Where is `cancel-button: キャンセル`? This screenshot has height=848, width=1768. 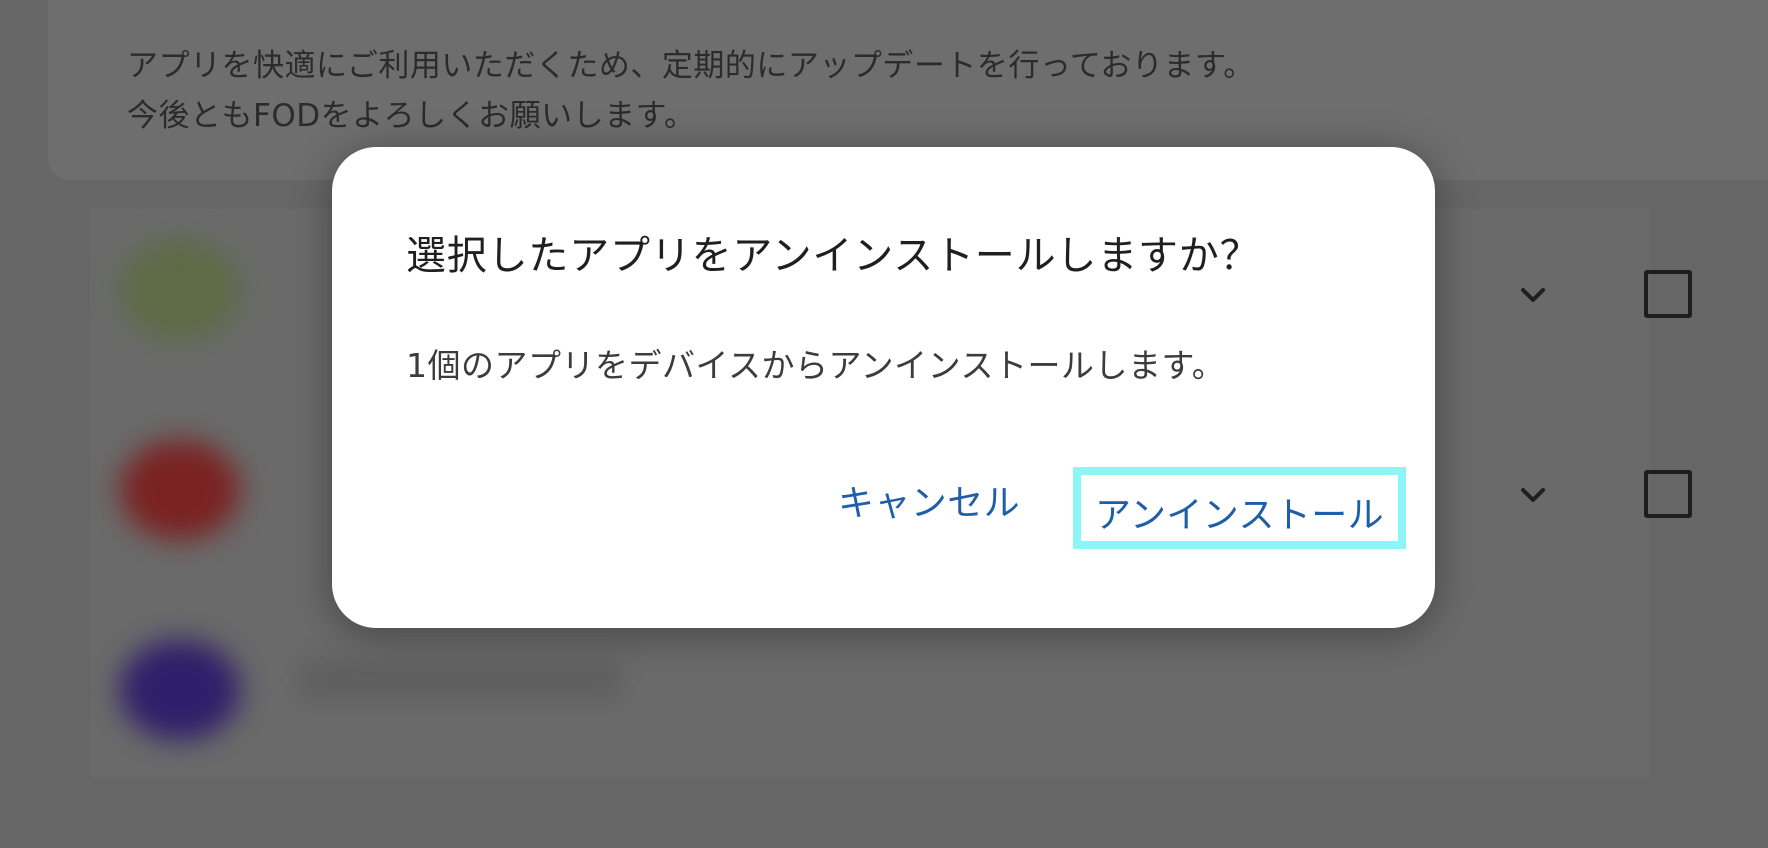 cancel-button: キャンセル is located at coordinates (929, 504).